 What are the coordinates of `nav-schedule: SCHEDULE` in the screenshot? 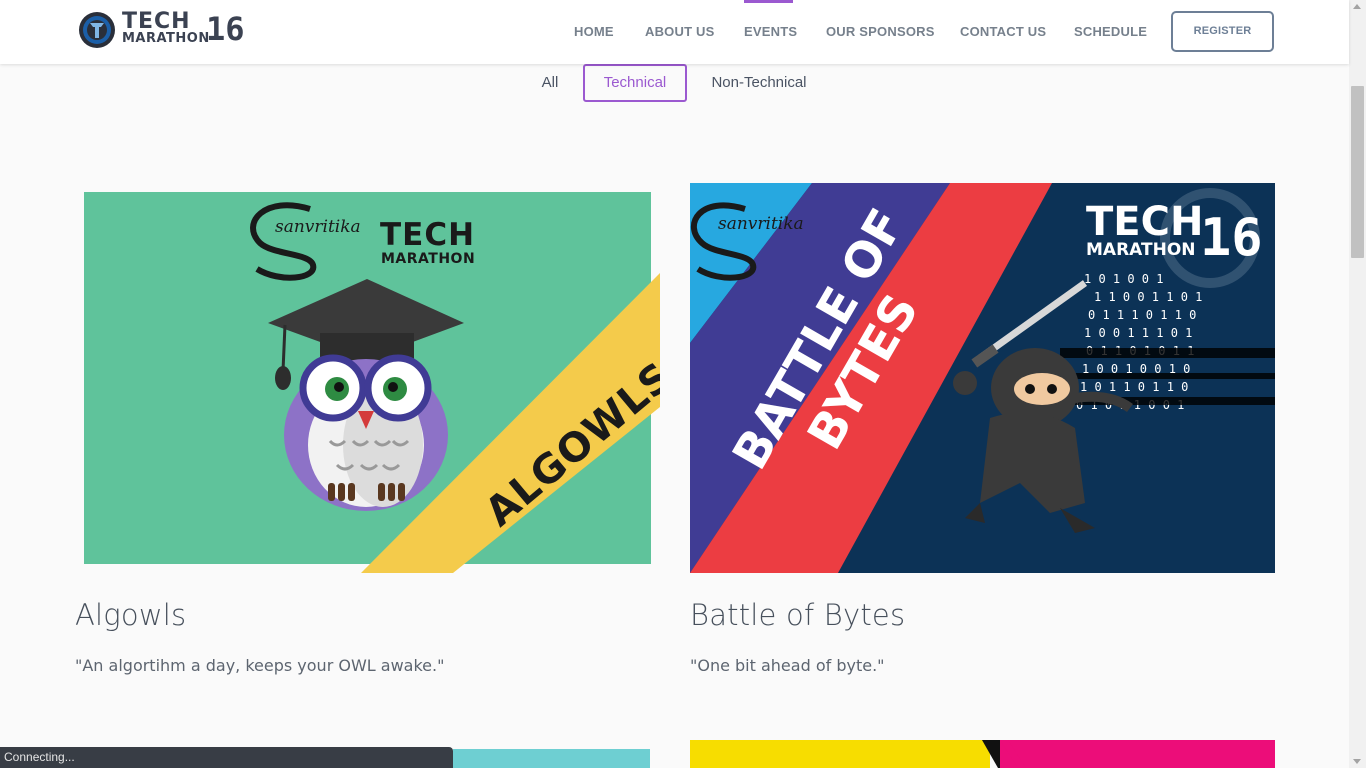 It's located at (1110, 31).